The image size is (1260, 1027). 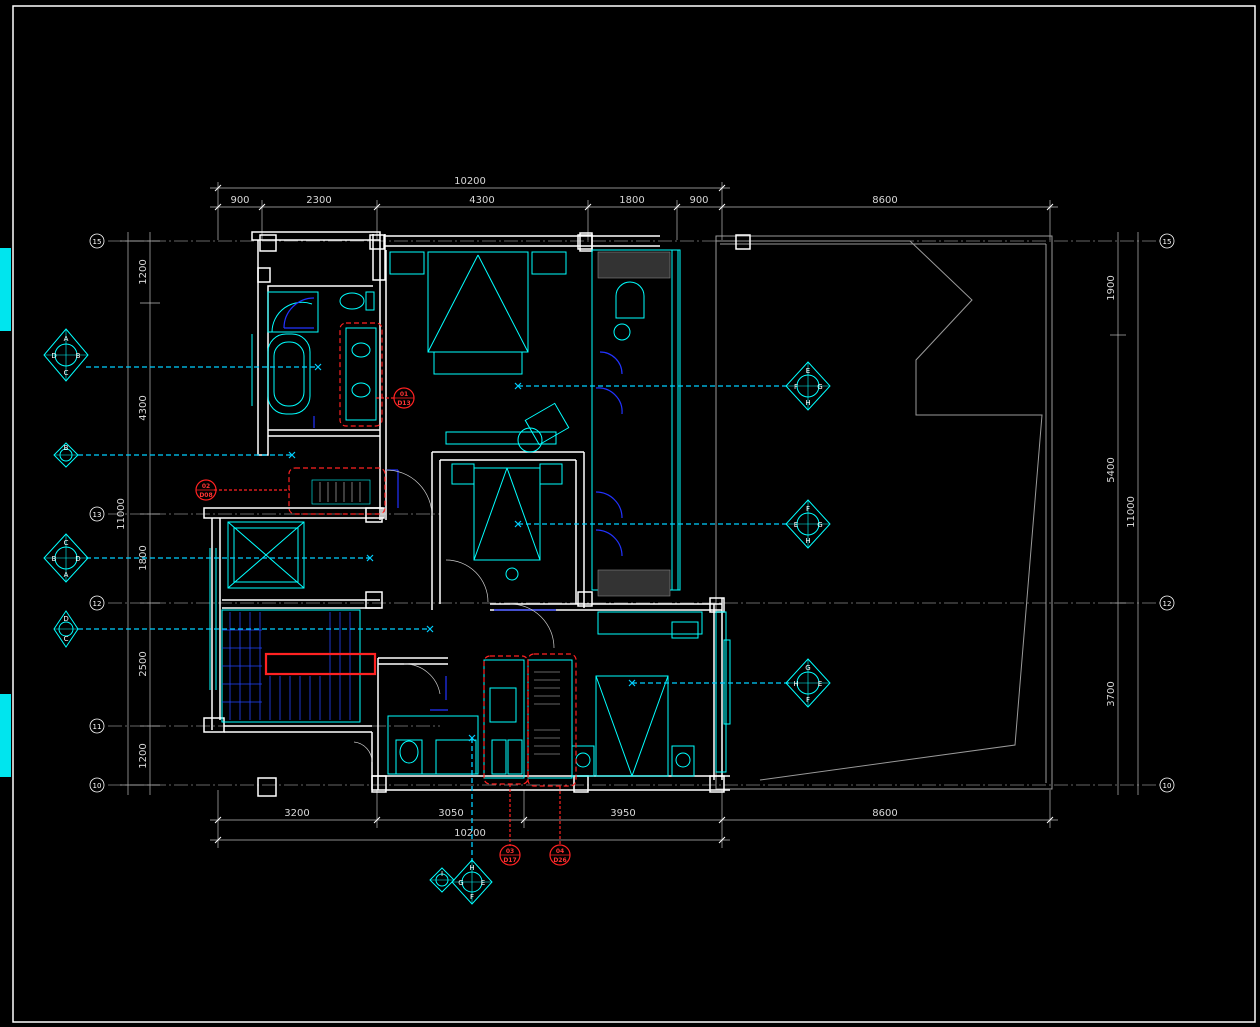 What do you see at coordinates (143, 271) in the screenshot?
I see `dim-left-seg-1: 1200` at bounding box center [143, 271].